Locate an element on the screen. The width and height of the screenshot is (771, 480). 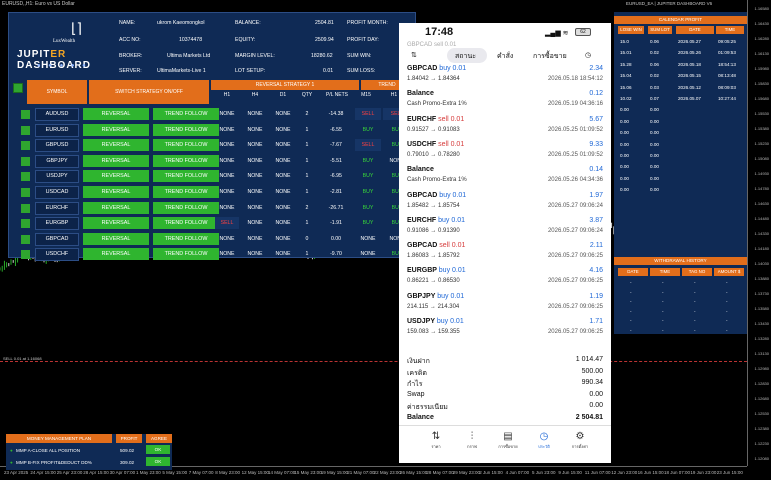
tab-chart: ⫶ กราฟ is located at coordinates (472, 440).